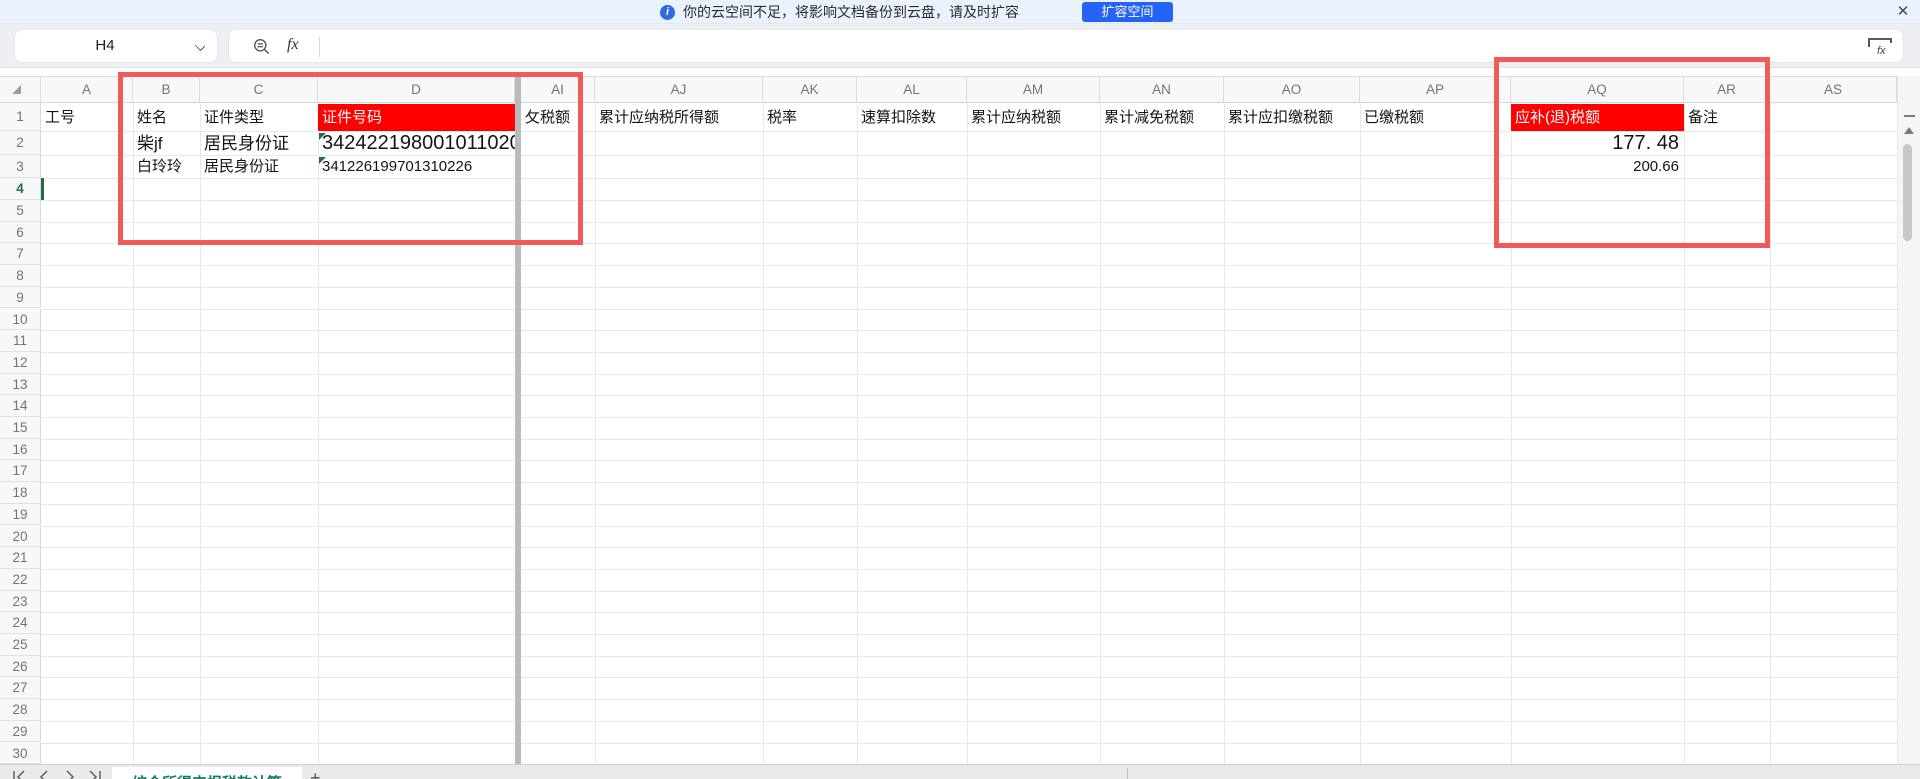 This screenshot has height=779, width=1920. Describe the element at coordinates (810, 117) in the screenshot. I see `cell-AK1: 税率` at that location.